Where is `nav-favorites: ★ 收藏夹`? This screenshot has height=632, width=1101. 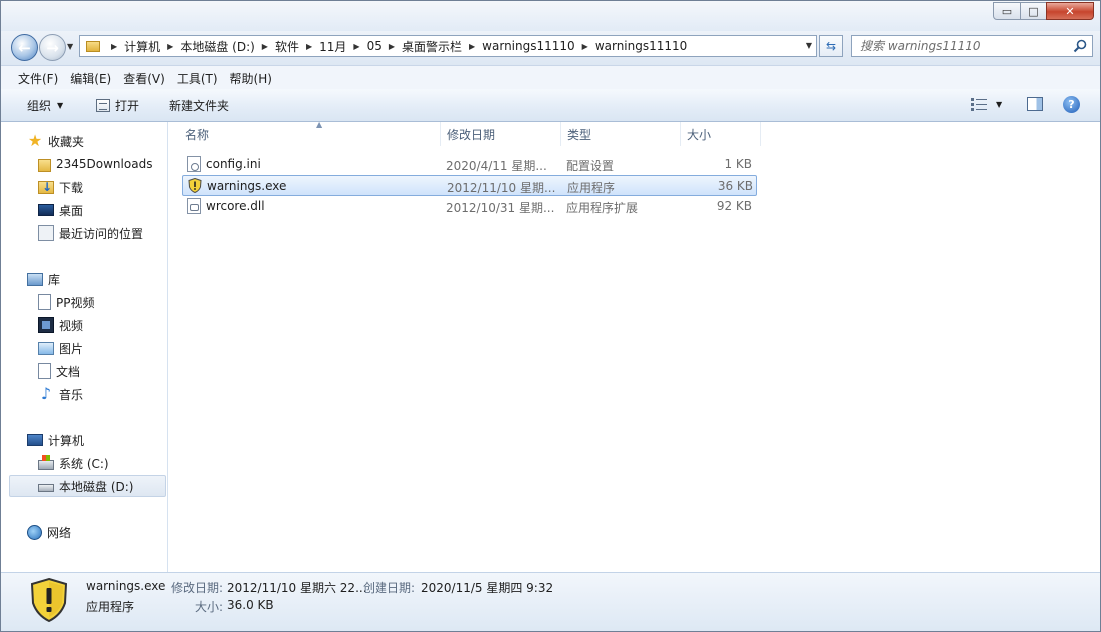
nav-favorites: ★ 收藏夹 is located at coordinates (55, 141).